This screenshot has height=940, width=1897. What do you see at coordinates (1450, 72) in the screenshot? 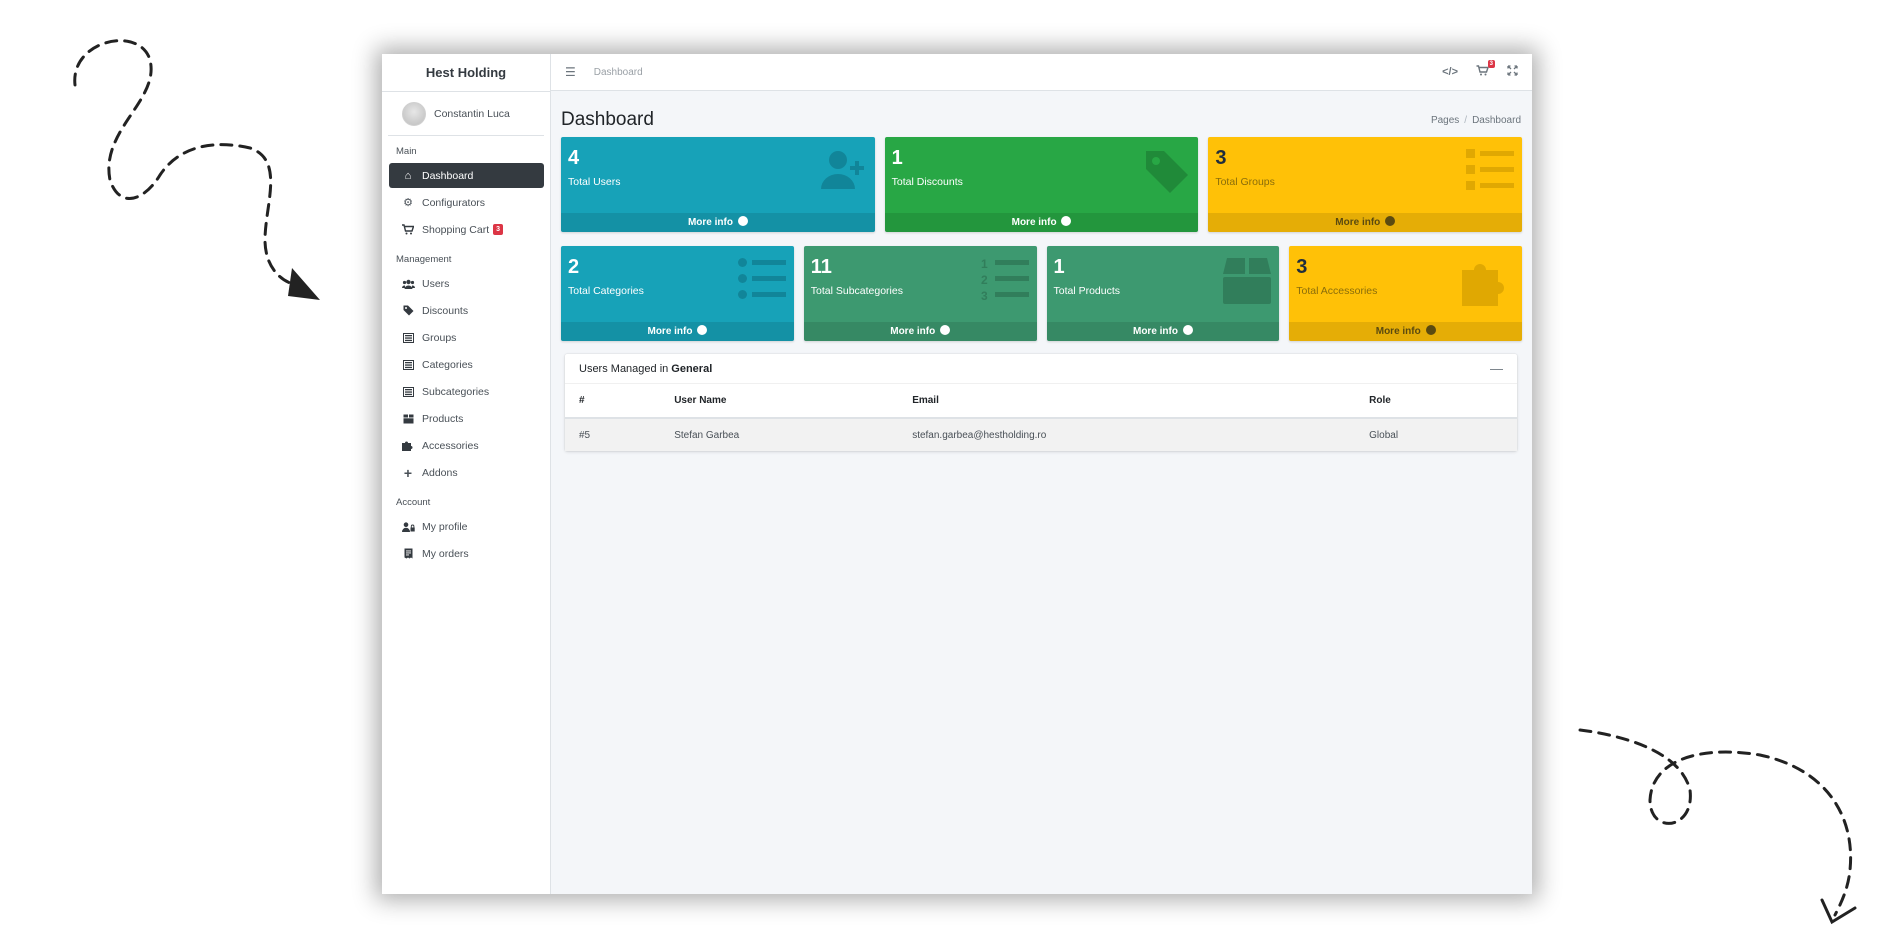
I see `code-icon: </>` at bounding box center [1450, 72].